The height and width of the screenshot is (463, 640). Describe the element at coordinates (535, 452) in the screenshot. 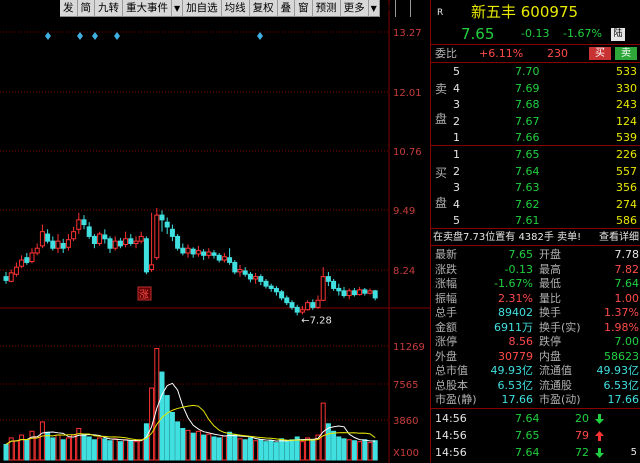

I see `tick-row: 14:56 7.64 72 5` at that location.